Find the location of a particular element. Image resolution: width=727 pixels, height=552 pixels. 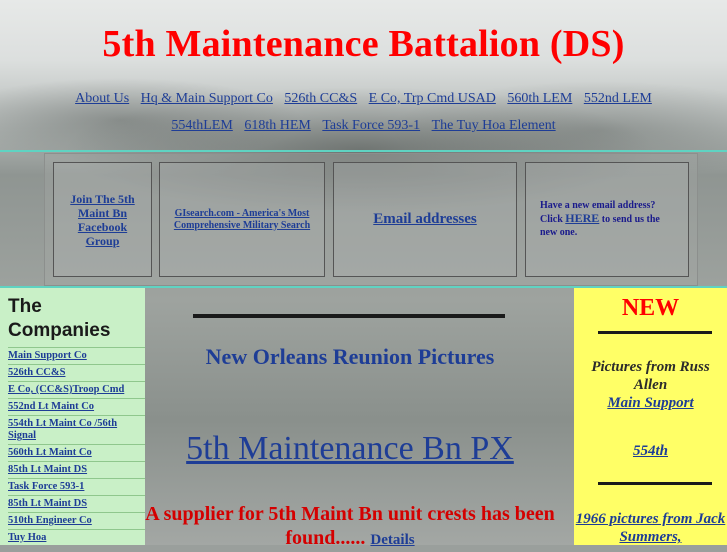

1966-pictures-link: 1966 pictures from Jack Summers, is located at coordinates (651, 528).